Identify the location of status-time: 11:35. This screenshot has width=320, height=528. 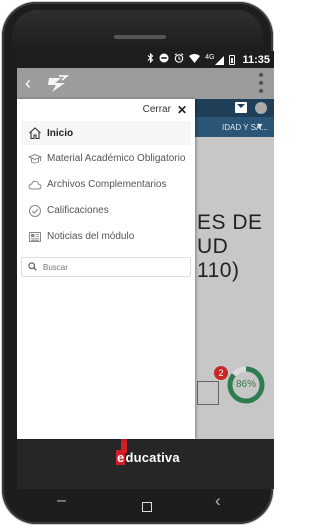
(256, 59).